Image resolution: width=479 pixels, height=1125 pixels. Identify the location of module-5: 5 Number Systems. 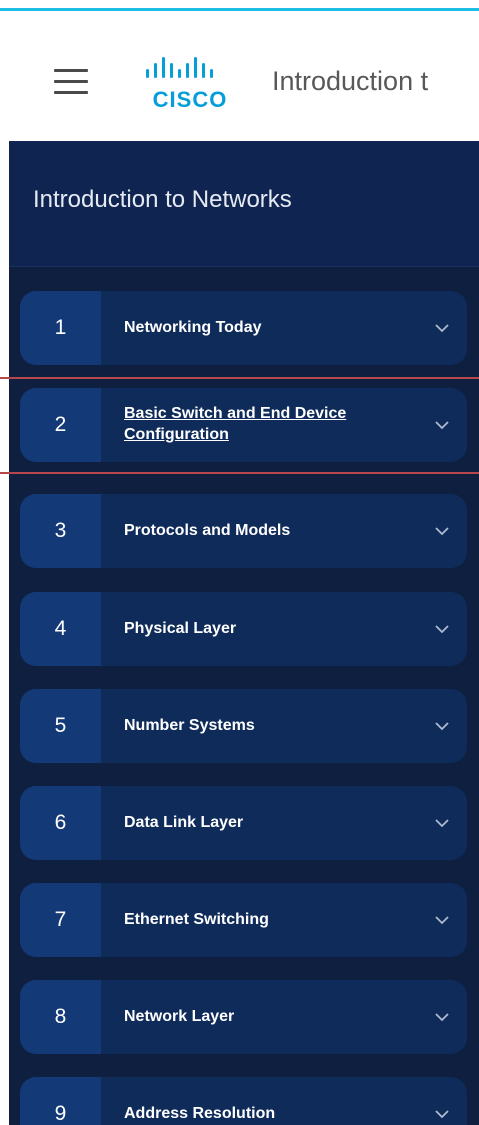
(243, 726).